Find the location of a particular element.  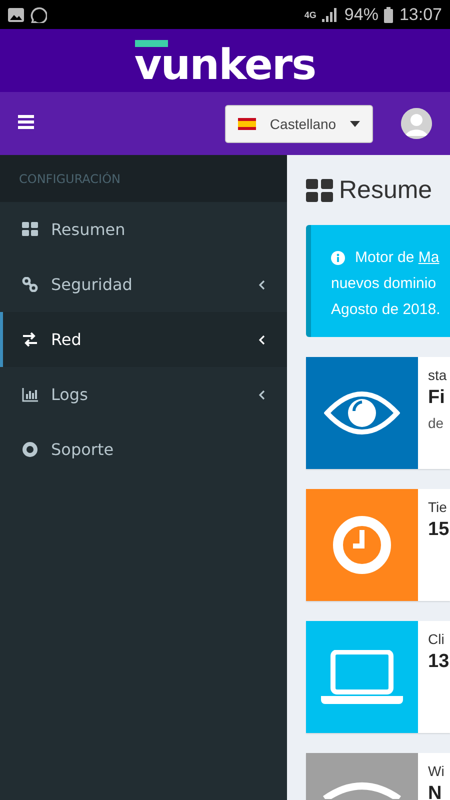

logo-accent is located at coordinates (151, 43).